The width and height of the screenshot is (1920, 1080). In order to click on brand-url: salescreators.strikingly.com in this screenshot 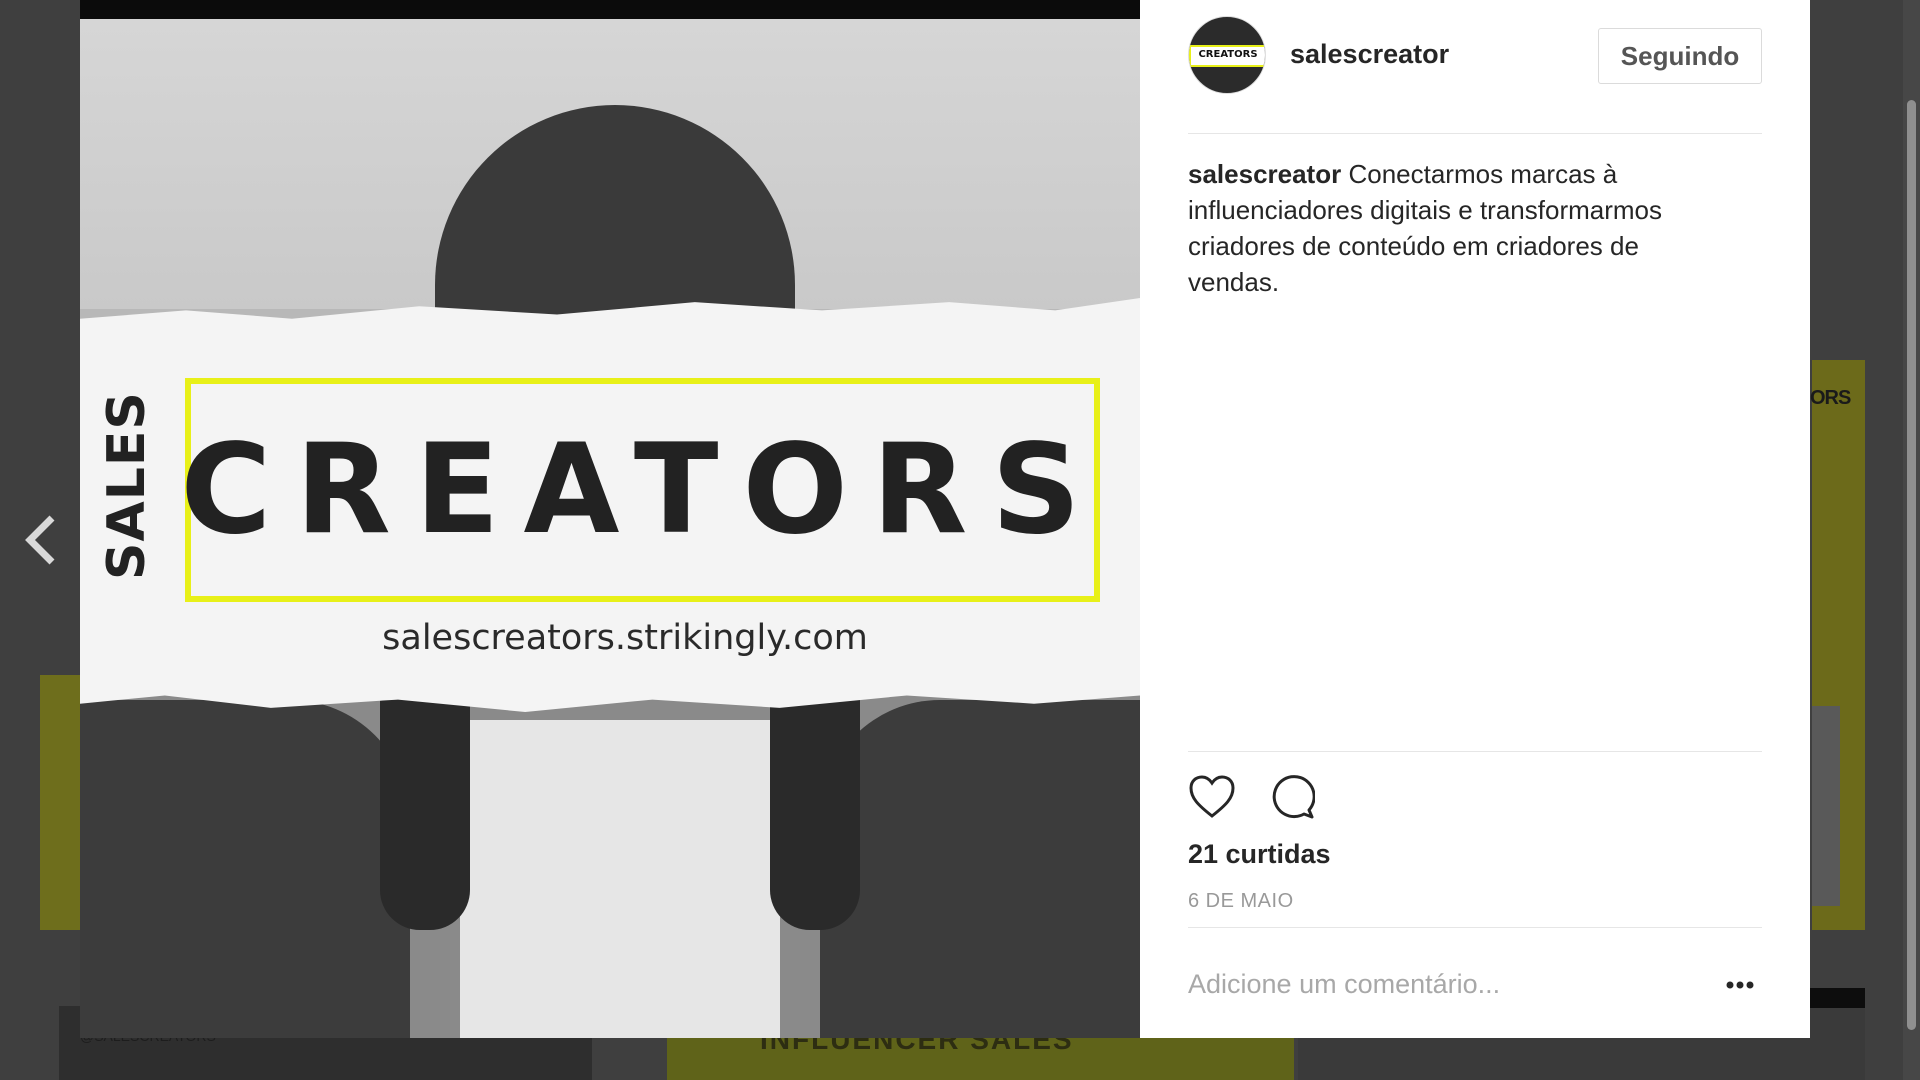, I will do `click(625, 638)`.